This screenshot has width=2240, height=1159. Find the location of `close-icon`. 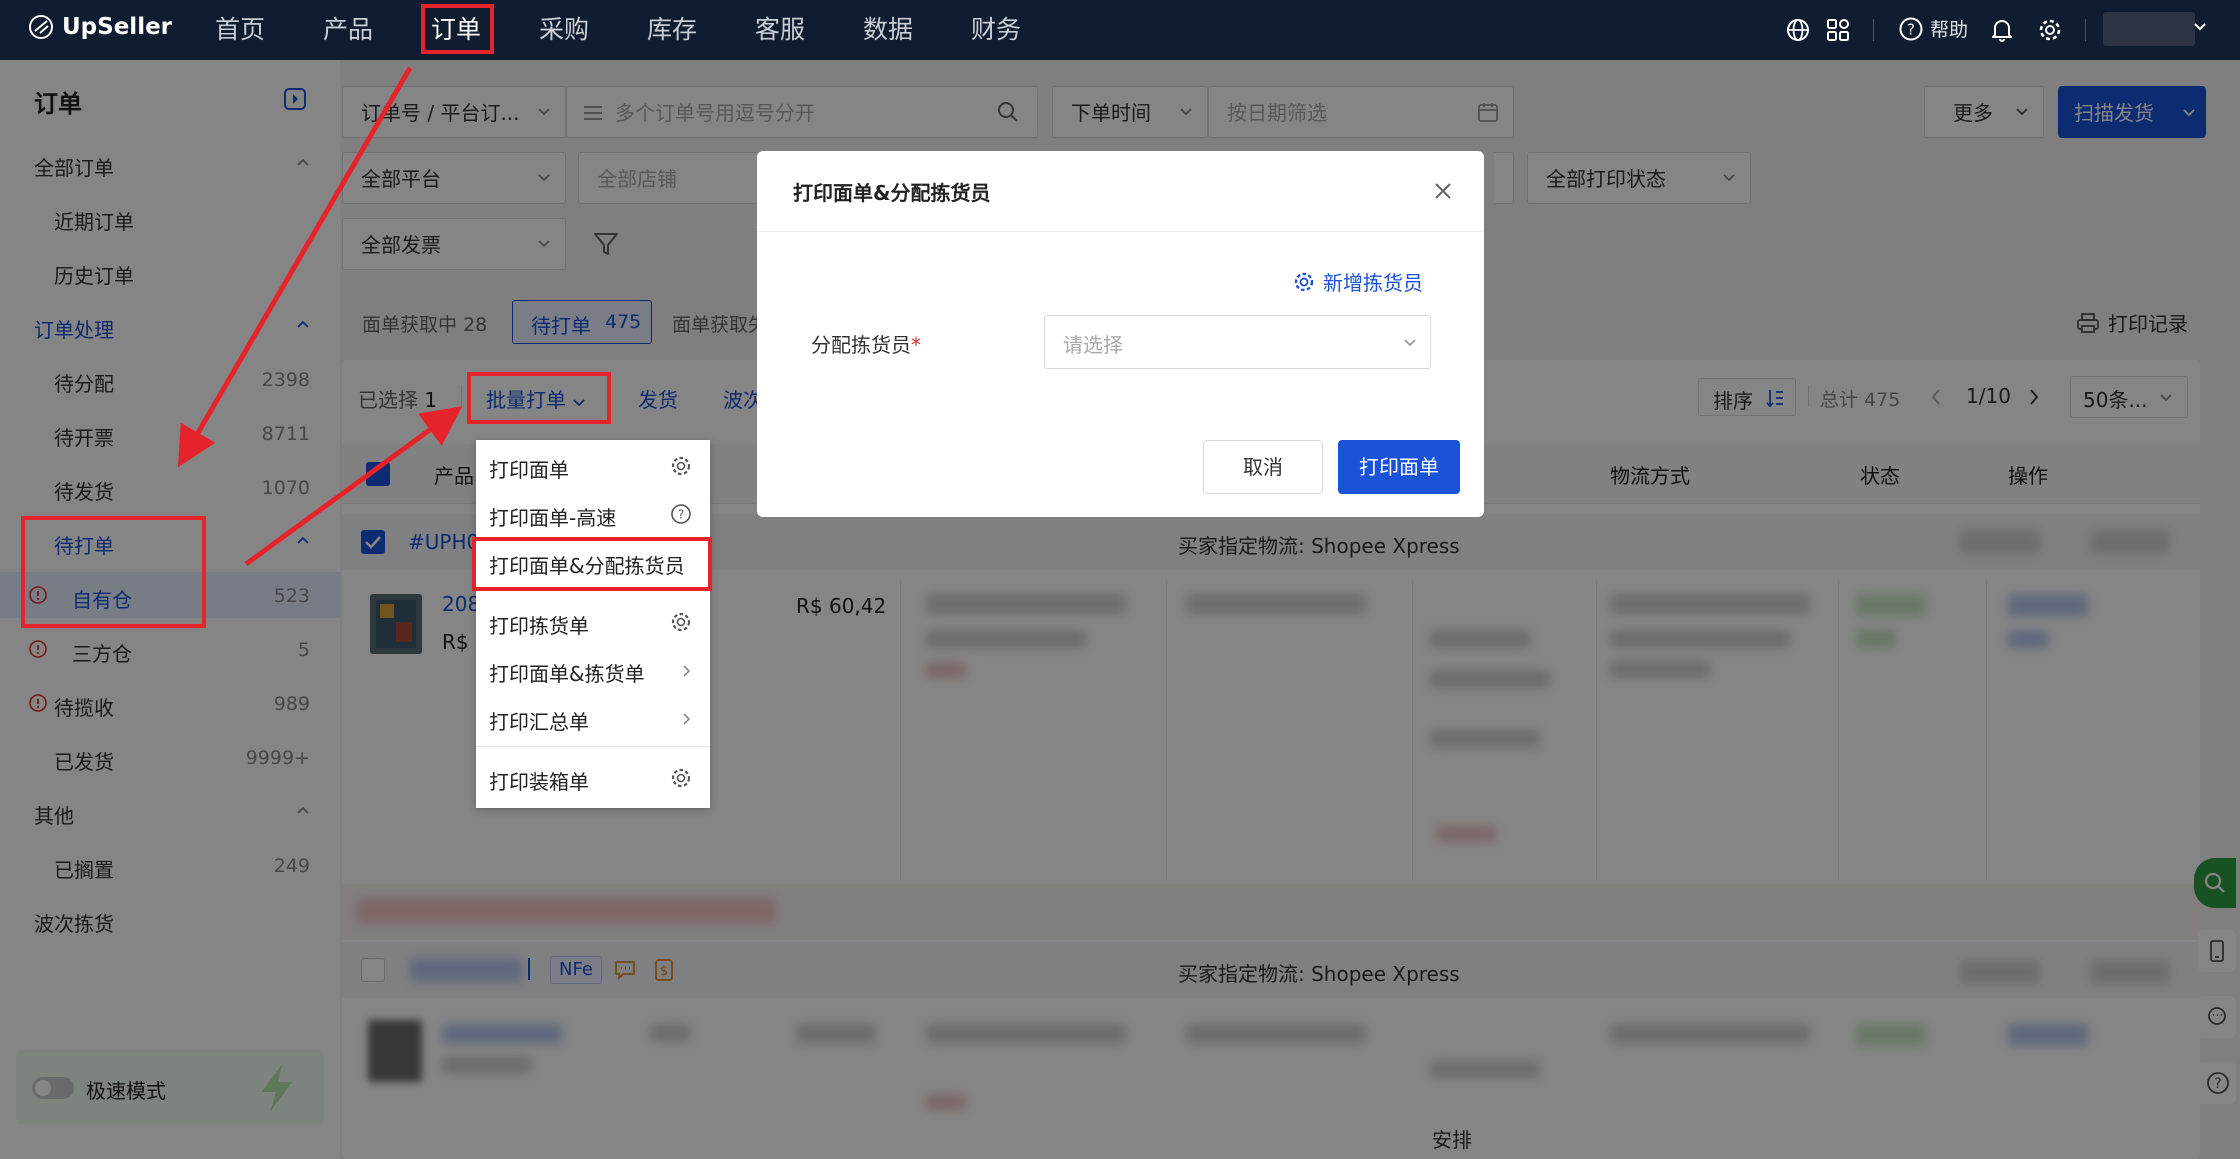

close-icon is located at coordinates (1443, 191).